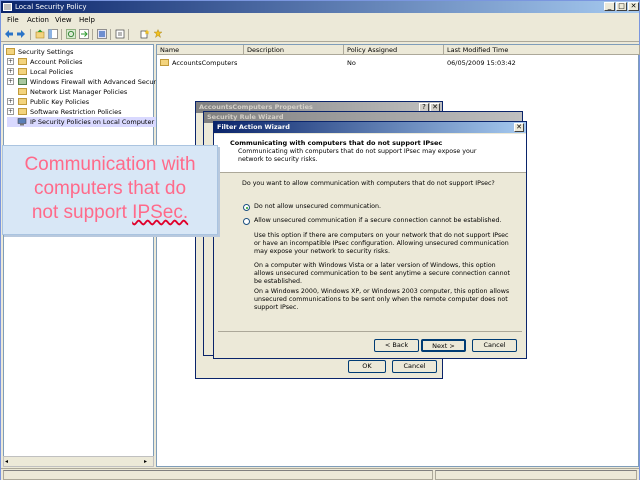  What do you see at coordinates (253, 127) in the screenshot?
I see `filter-wizard-title-text: Filter Action Wizard` at bounding box center [253, 127].